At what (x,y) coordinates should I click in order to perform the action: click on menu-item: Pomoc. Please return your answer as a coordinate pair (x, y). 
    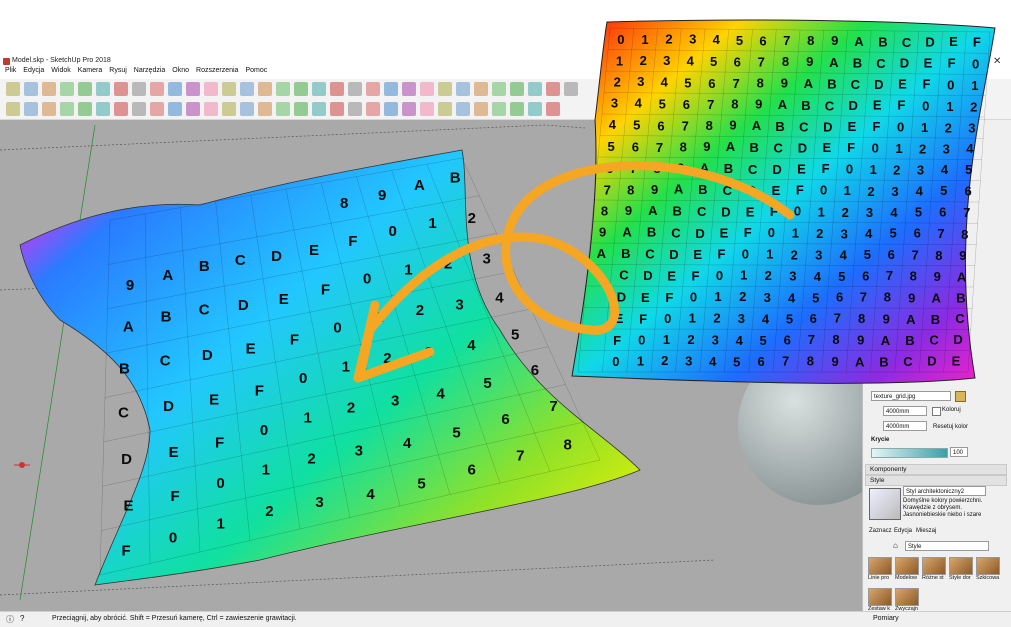
    Looking at the image, I should click on (256, 70).